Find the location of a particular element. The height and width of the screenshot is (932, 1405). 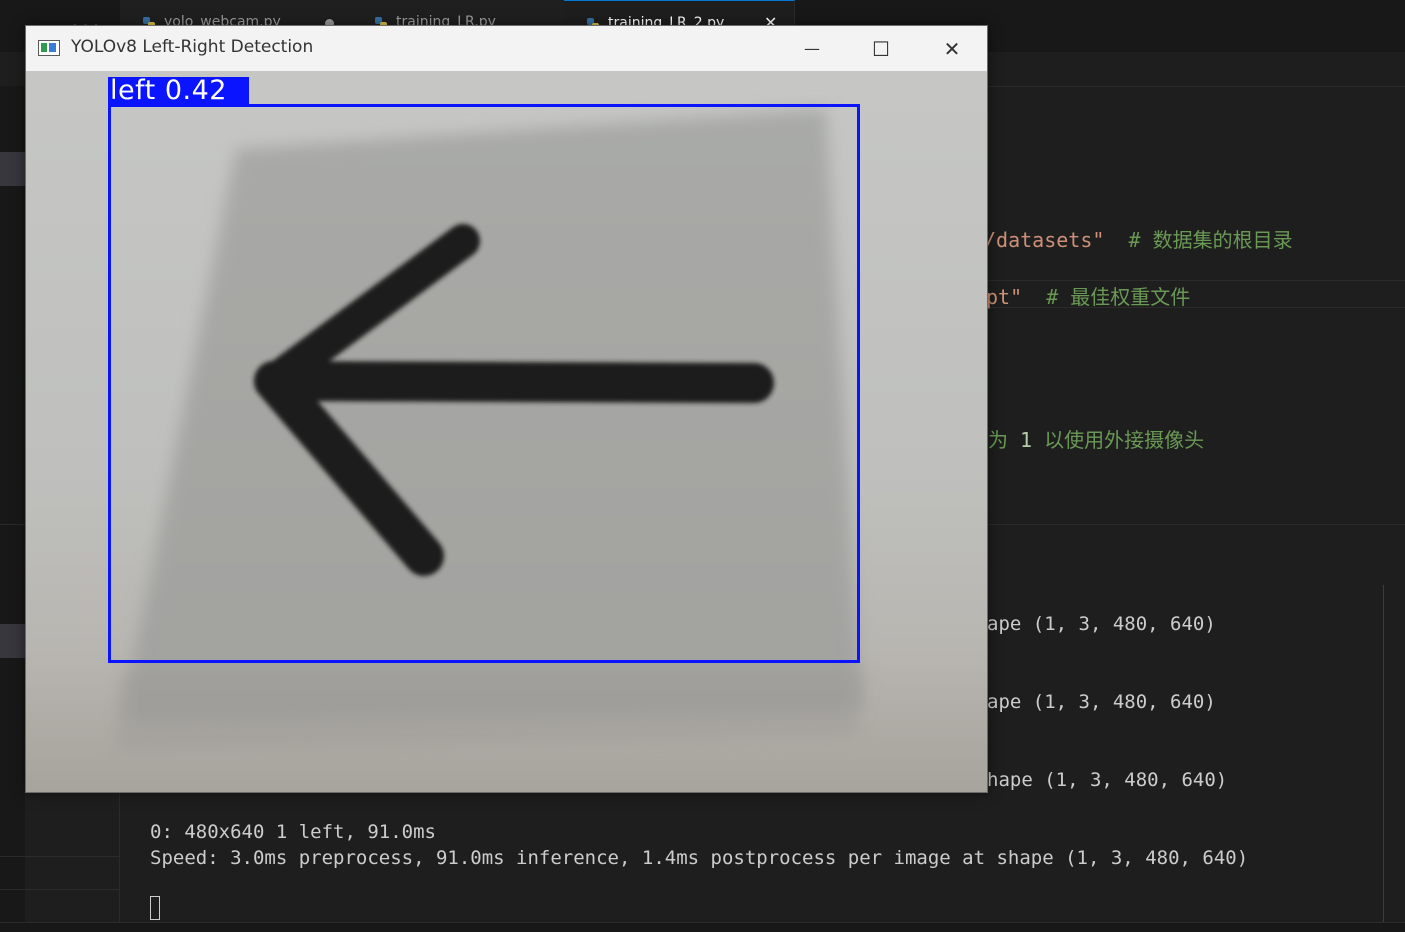

code-line: 为 1 以使用外接摄像头 is located at coordinates (1096, 438).